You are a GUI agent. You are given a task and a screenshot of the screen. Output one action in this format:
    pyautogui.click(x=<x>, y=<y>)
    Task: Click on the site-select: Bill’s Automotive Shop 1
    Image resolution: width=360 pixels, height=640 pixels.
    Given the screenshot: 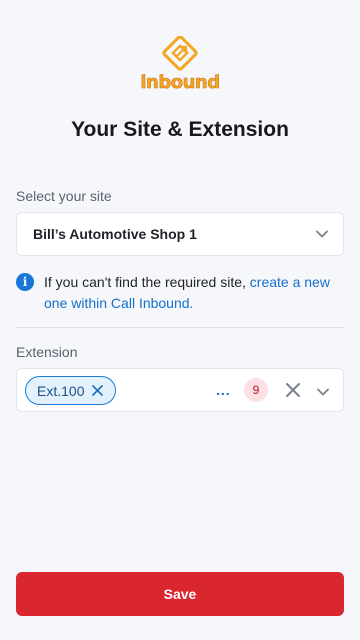 What is the action you would take?
    pyautogui.click(x=180, y=234)
    